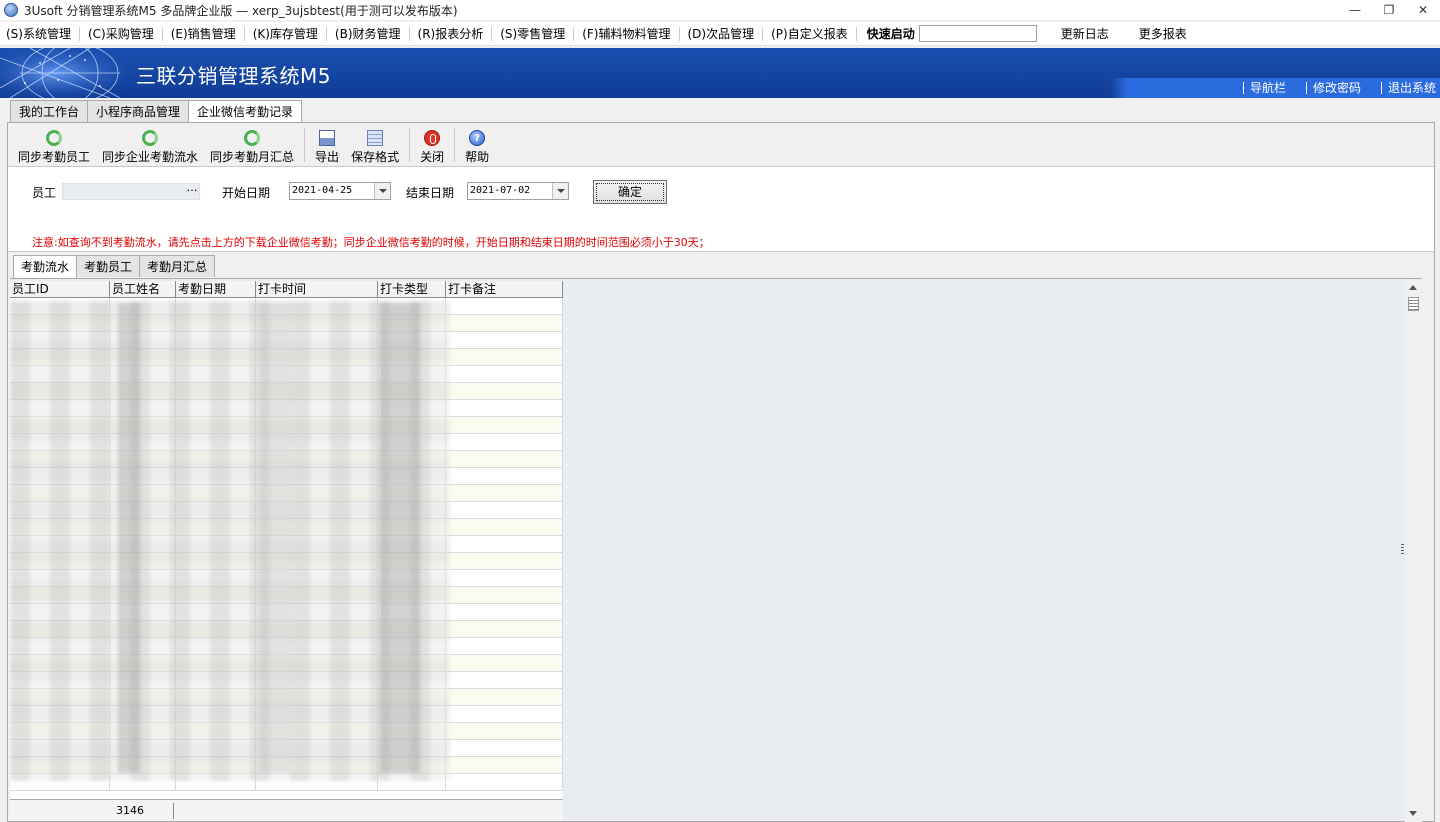 This screenshot has width=1440, height=822. What do you see at coordinates (477, 145) in the screenshot?
I see `help-button: ? 帮助` at bounding box center [477, 145].